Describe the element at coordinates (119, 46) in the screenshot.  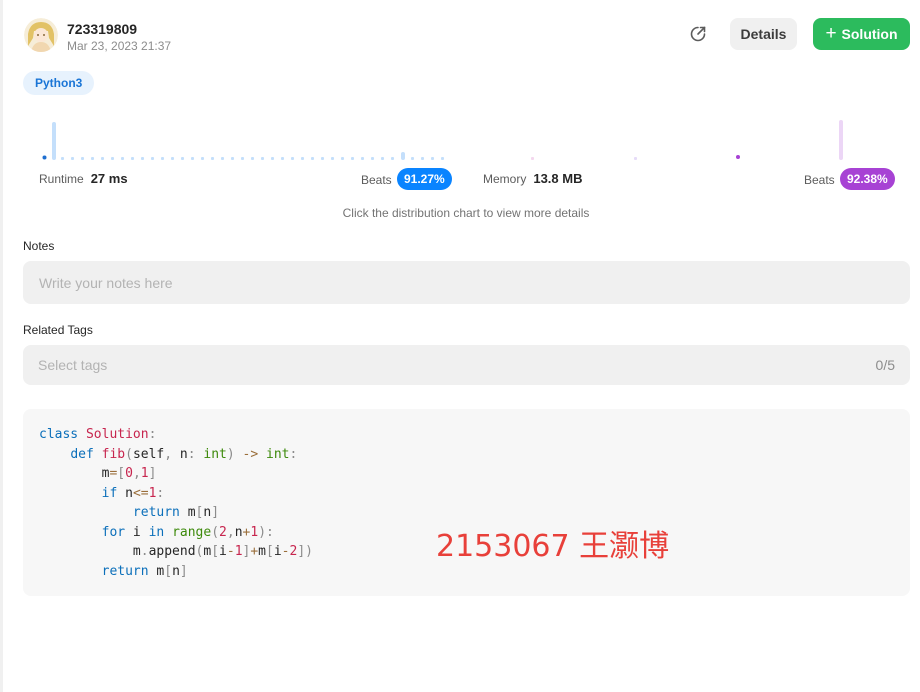
I see `submission-timestamp: Mar 23, 2023 21:37` at that location.